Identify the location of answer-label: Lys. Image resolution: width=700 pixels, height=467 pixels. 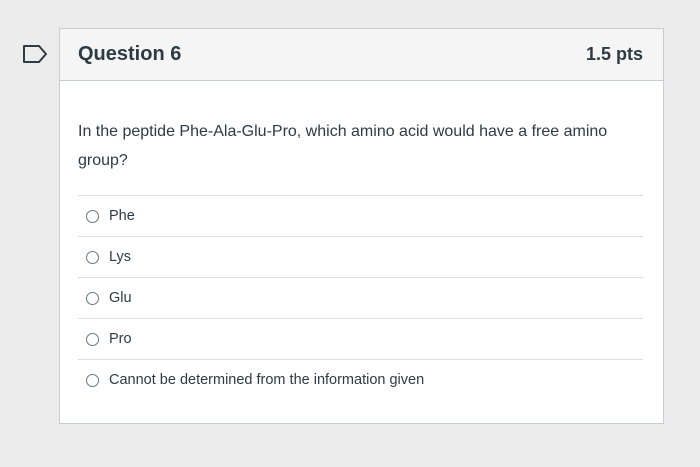
(120, 257).